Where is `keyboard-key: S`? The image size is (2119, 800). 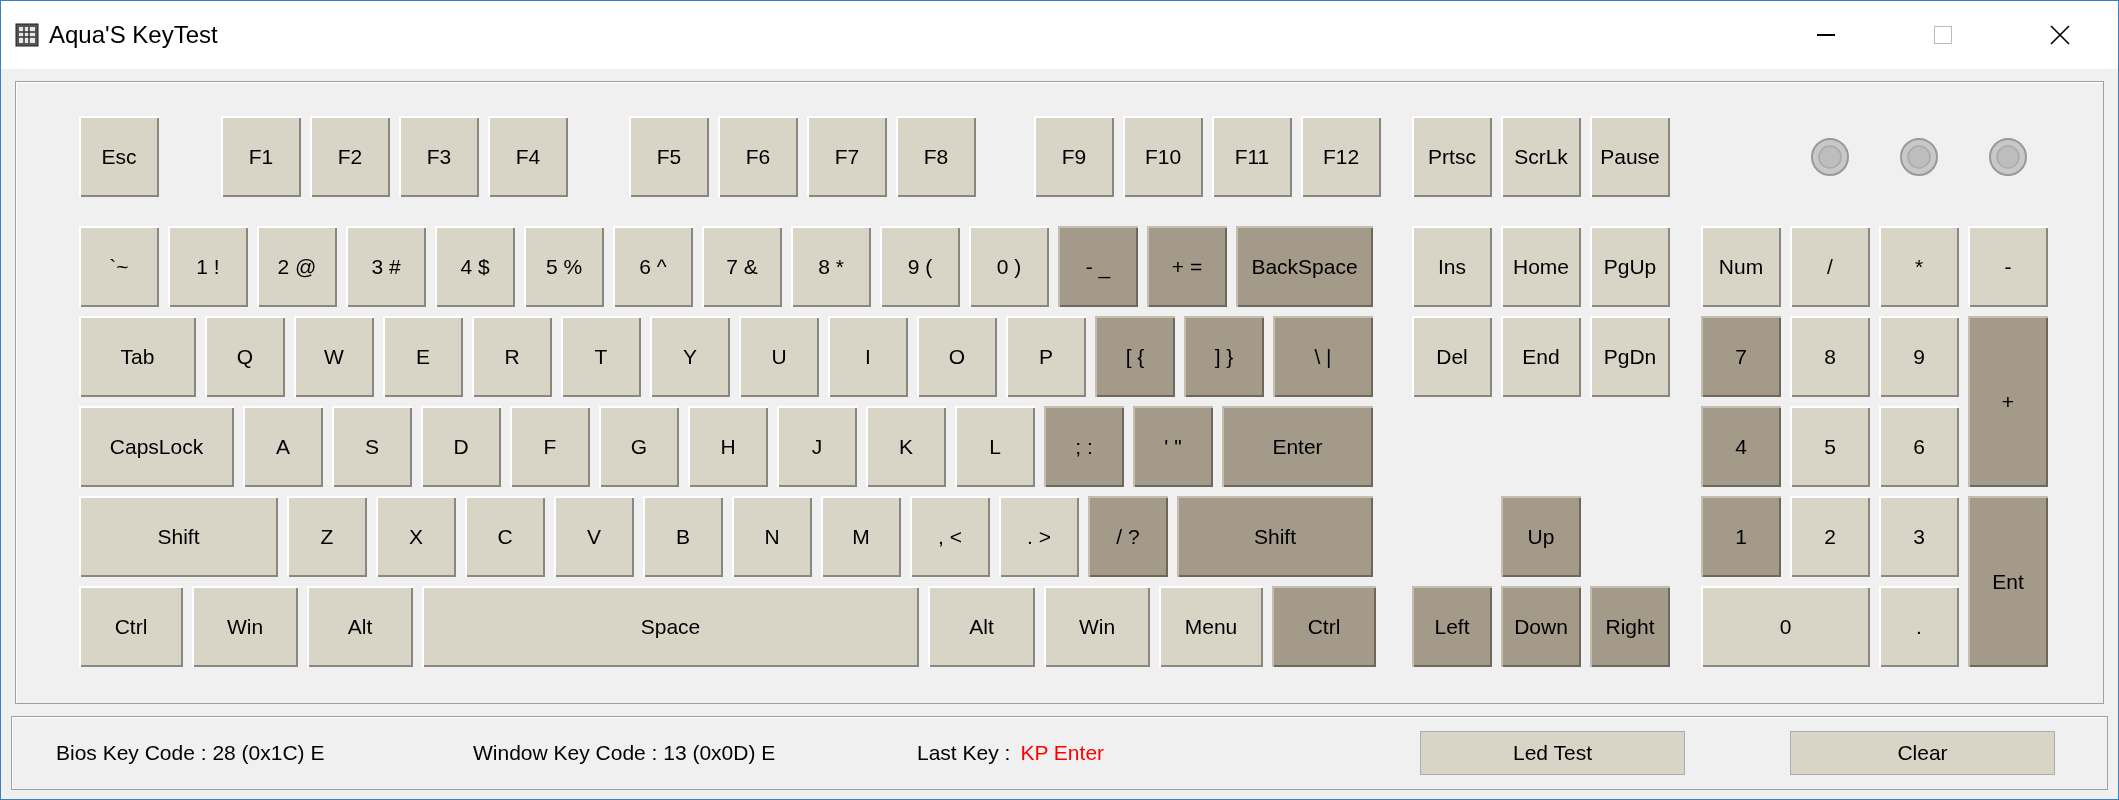 keyboard-key: S is located at coordinates (372, 446).